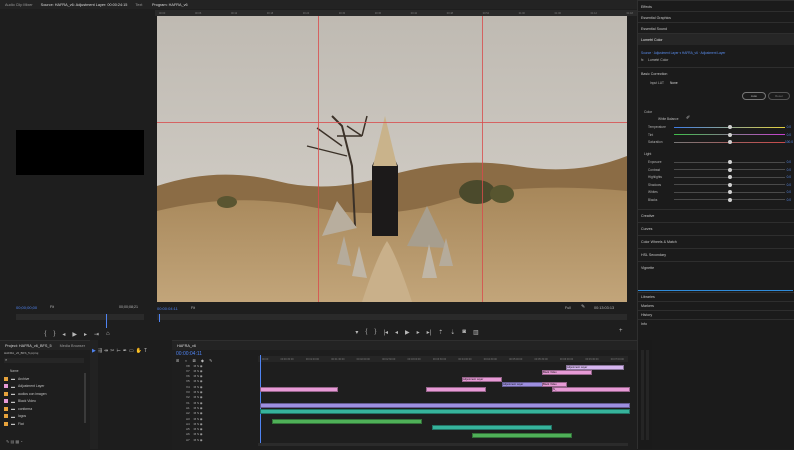  I want to click on project-bin-item: ▬ Flat, so click(41, 423).